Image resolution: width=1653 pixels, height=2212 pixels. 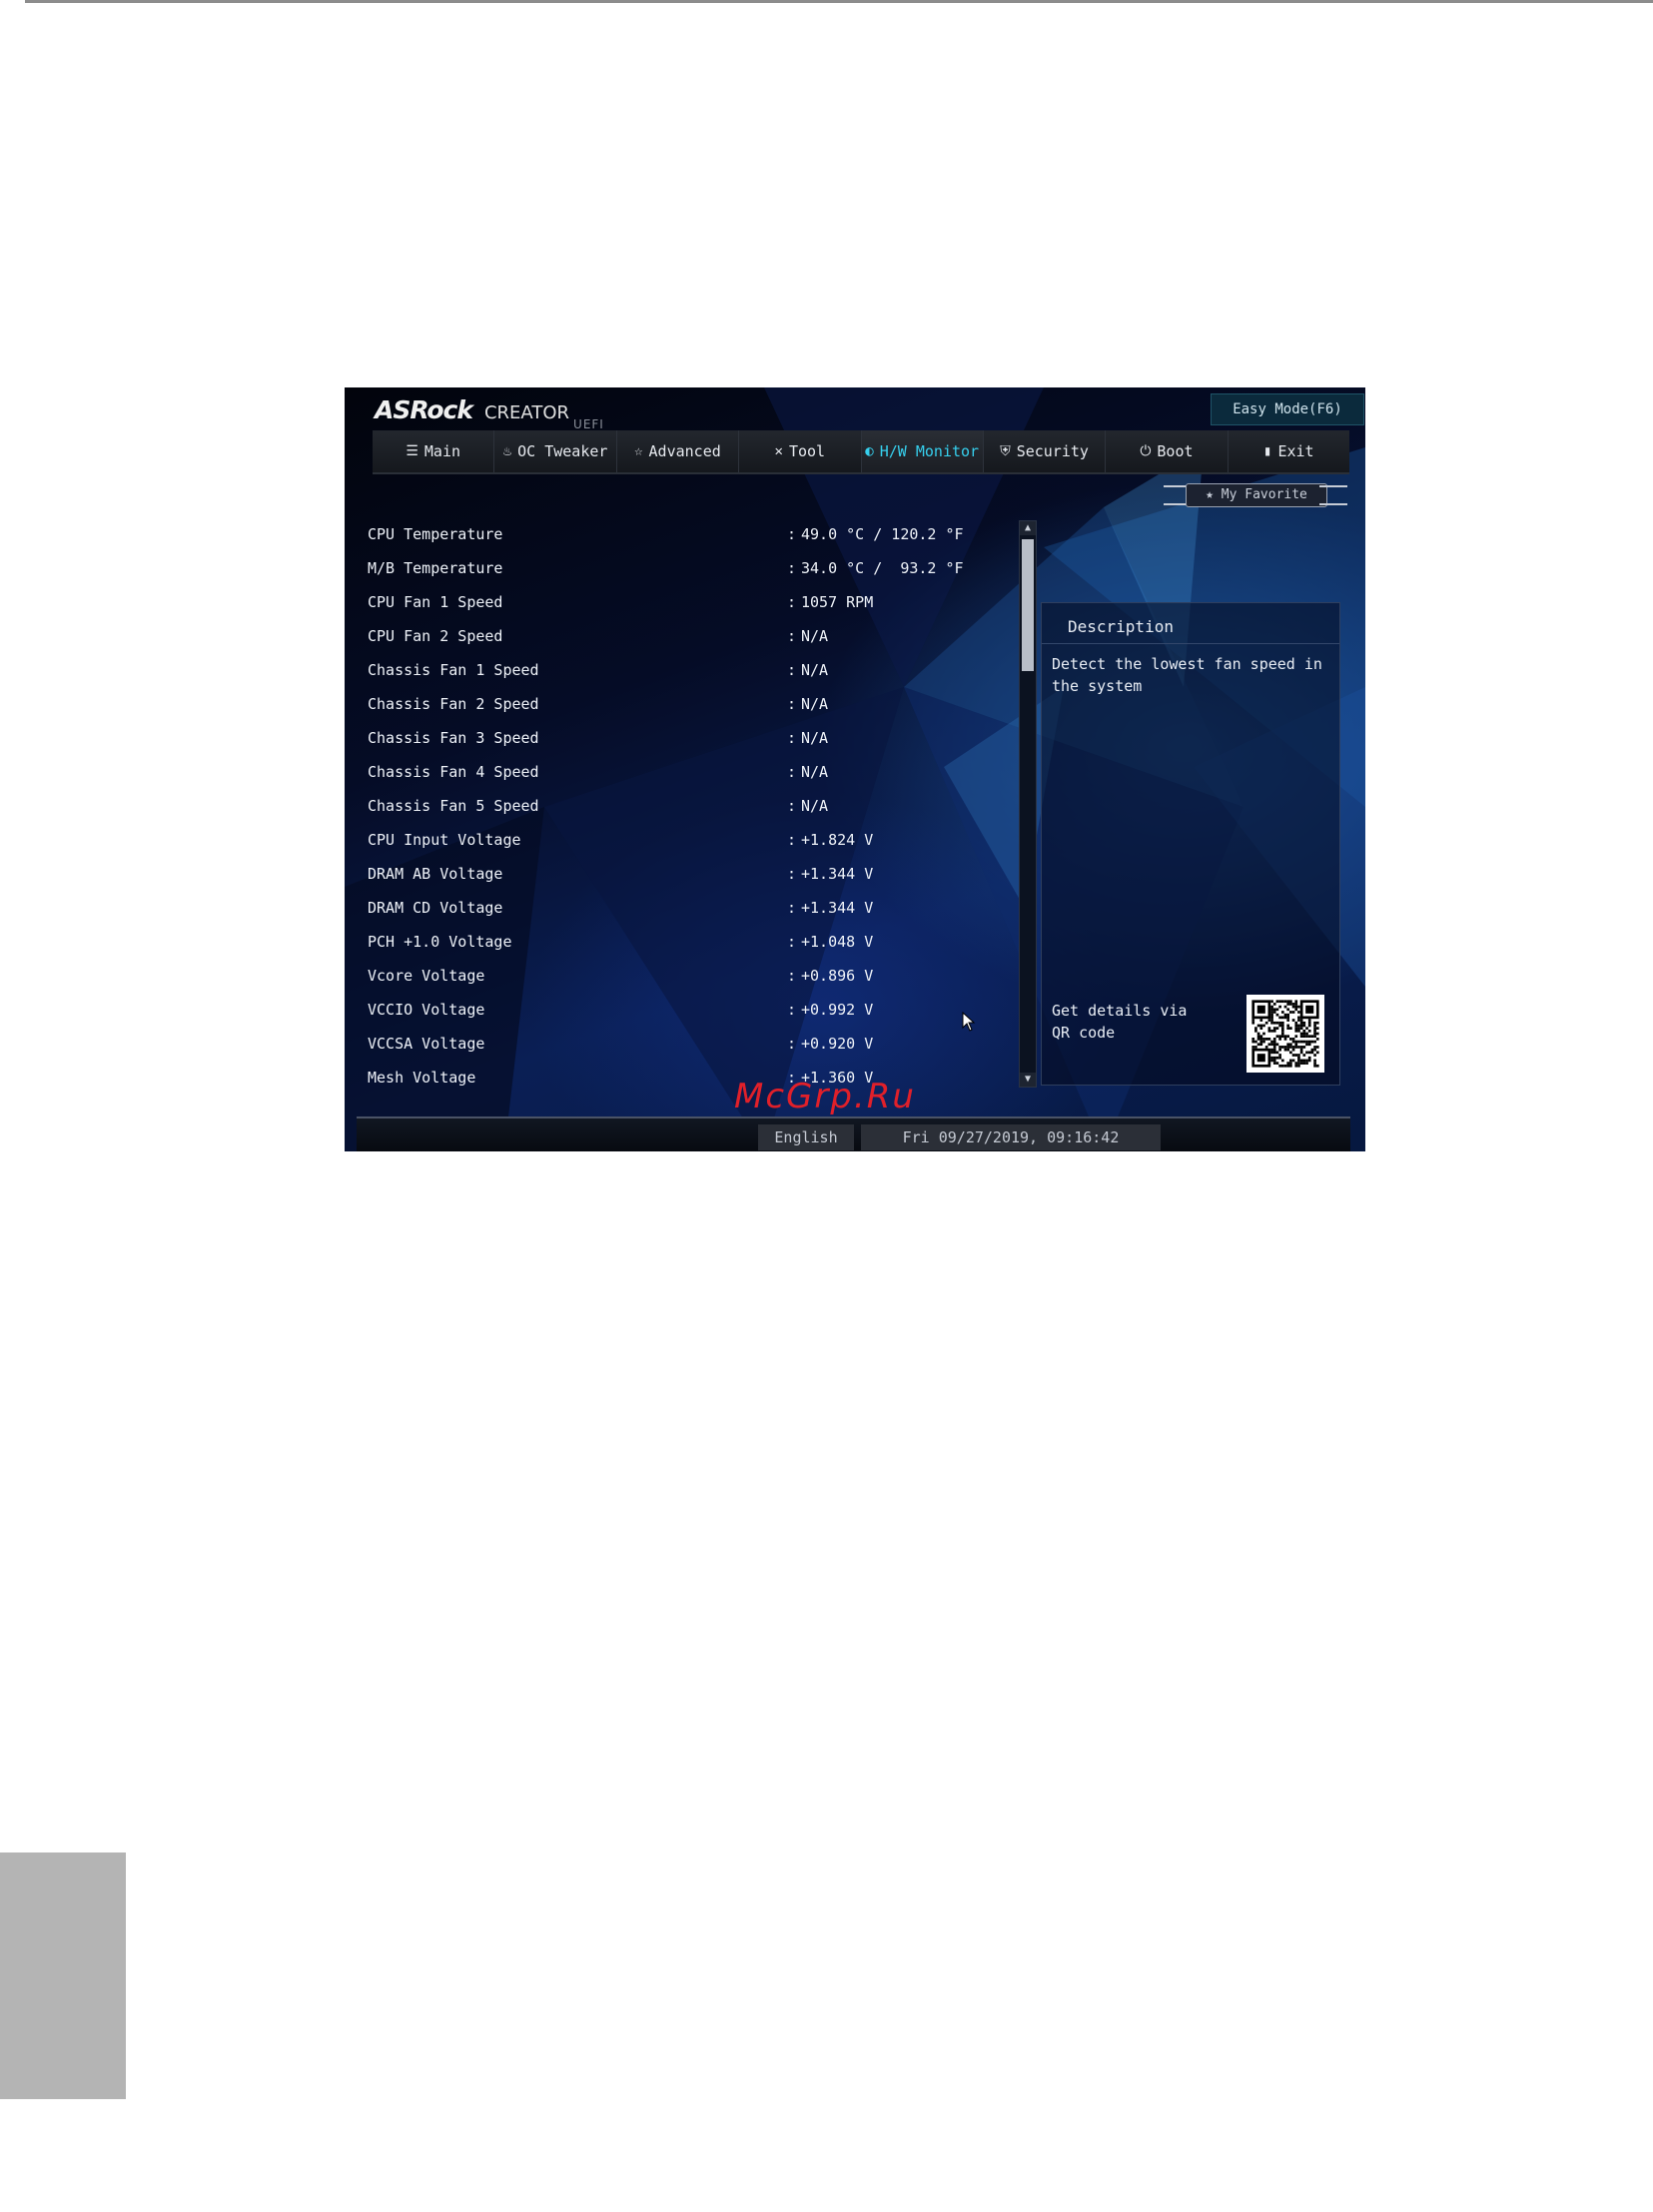 I want to click on monitor-row-label: Chassis Fan 5 Speed, so click(x=454, y=806).